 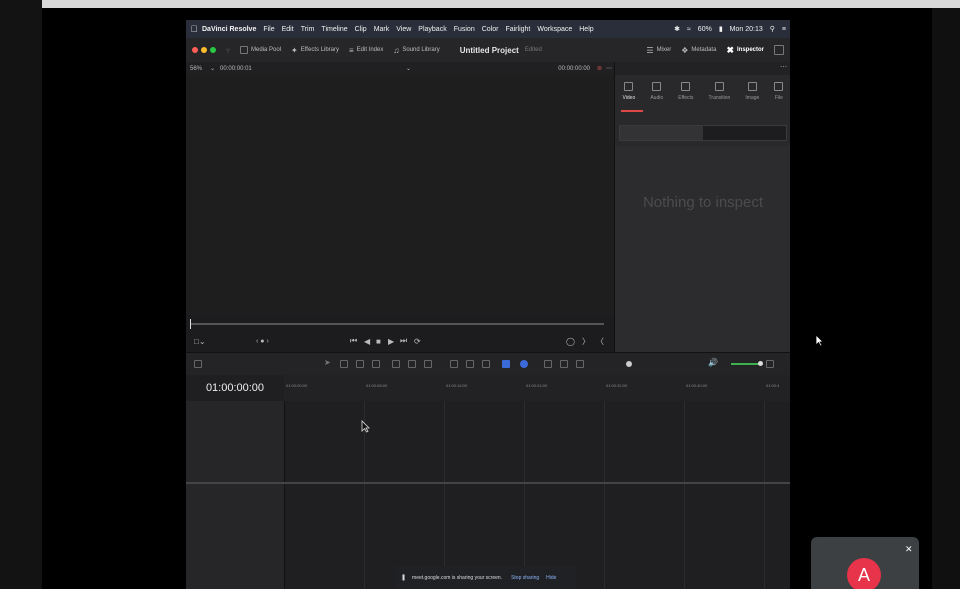 I want to click on zoom-detail-icon, so click(x=564, y=364).